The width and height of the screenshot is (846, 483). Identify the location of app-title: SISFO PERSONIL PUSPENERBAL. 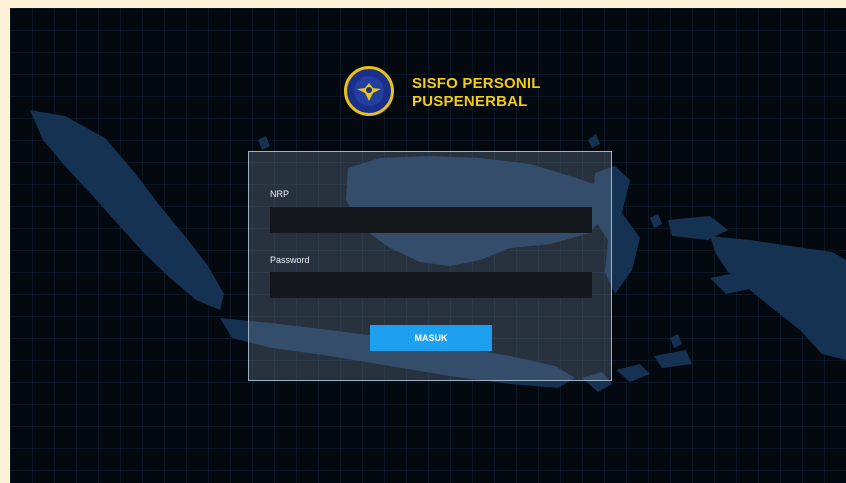
(476, 93).